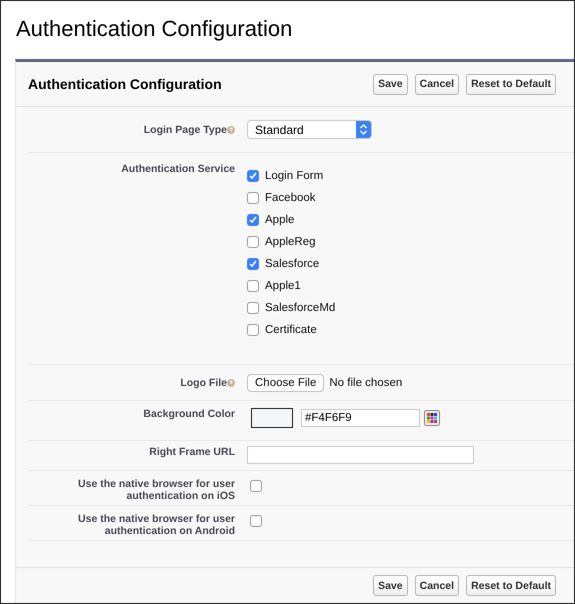 The width and height of the screenshot is (575, 604). What do you see at coordinates (363, 129) in the screenshot?
I see `stepper-arrows-icon` at bounding box center [363, 129].